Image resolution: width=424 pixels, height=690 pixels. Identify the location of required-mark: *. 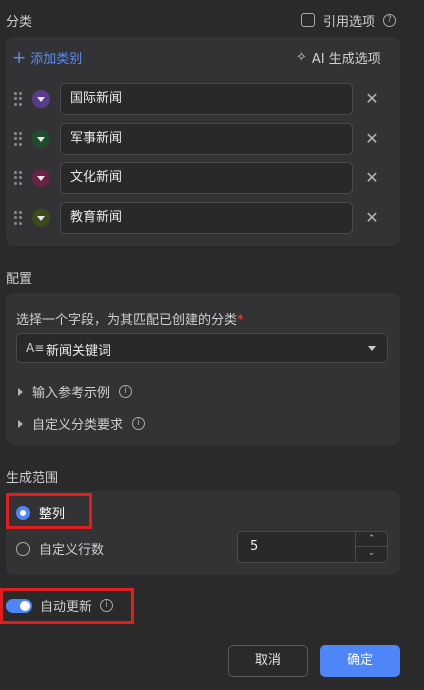
(240, 320).